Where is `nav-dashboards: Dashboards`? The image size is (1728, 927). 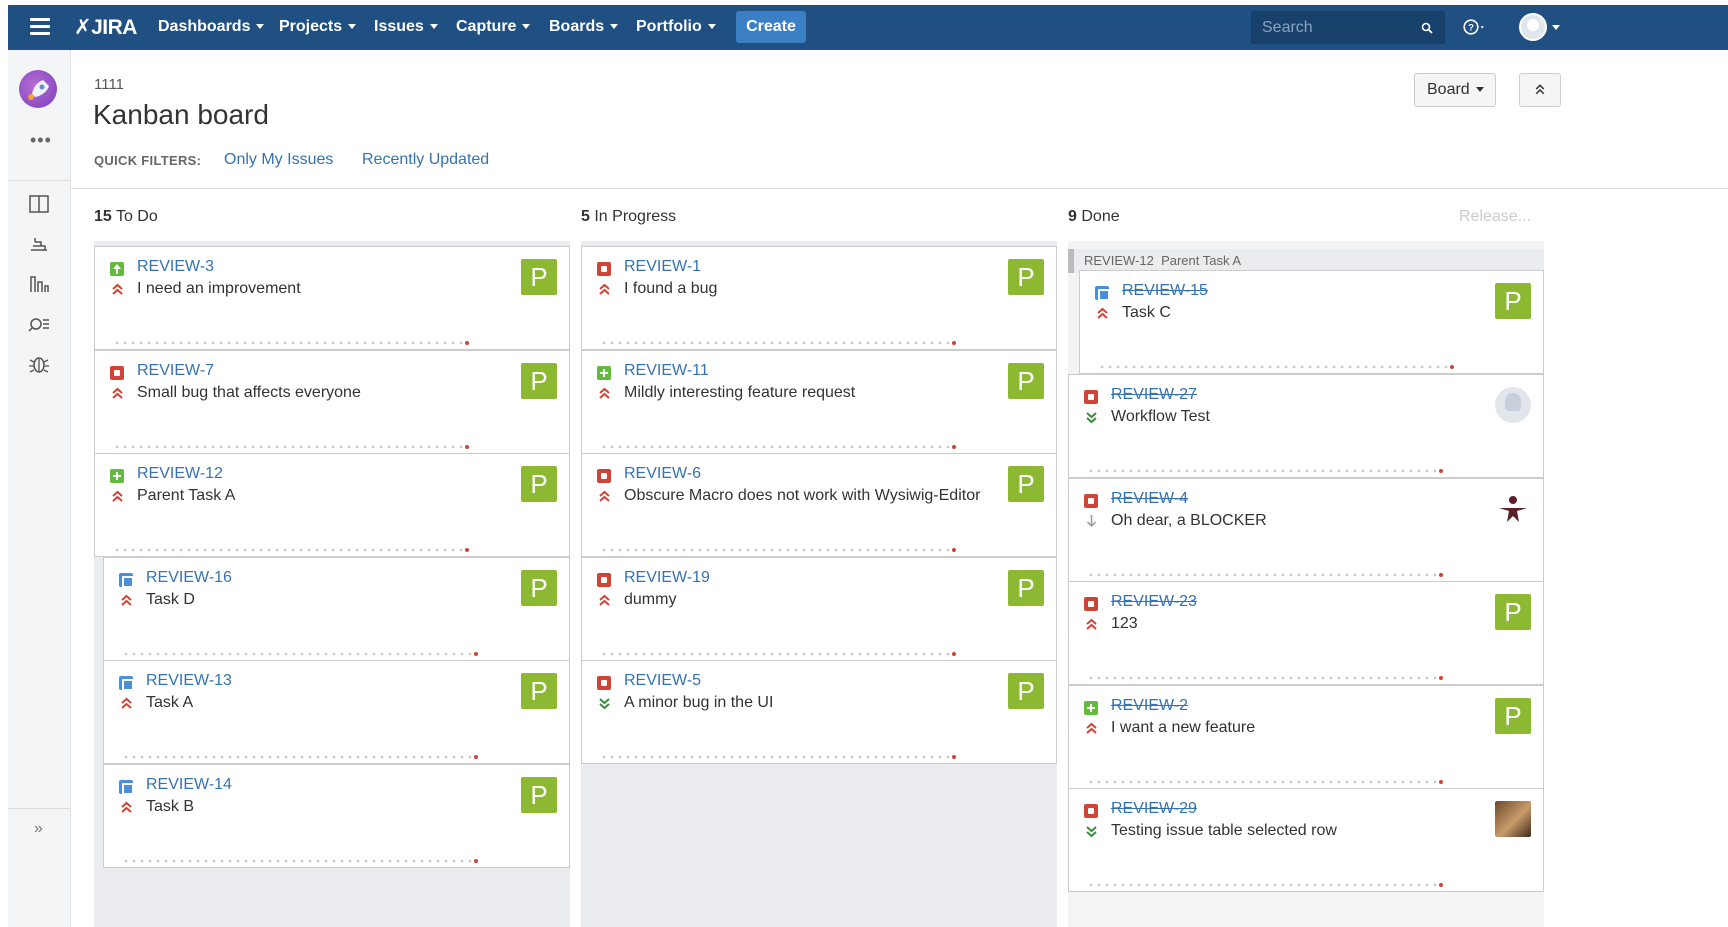 nav-dashboards: Dashboards is located at coordinates (211, 27).